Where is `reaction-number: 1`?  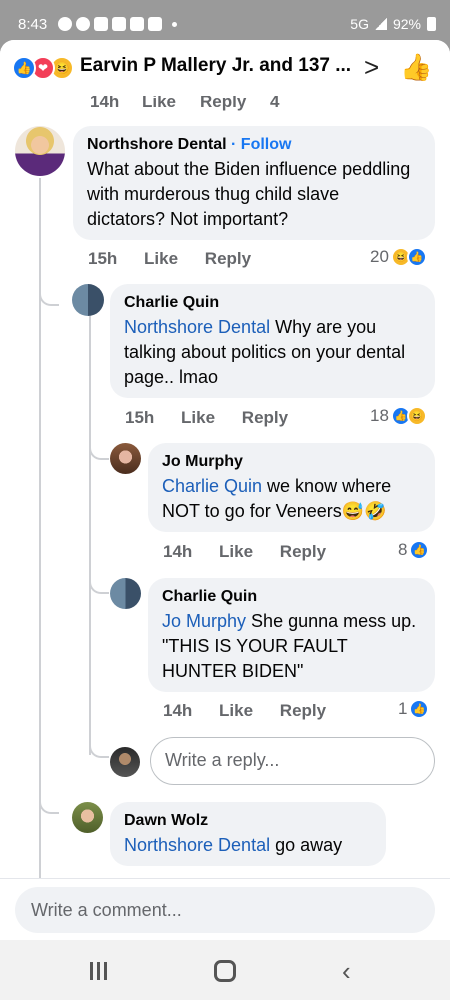 reaction-number: 1 is located at coordinates (403, 708).